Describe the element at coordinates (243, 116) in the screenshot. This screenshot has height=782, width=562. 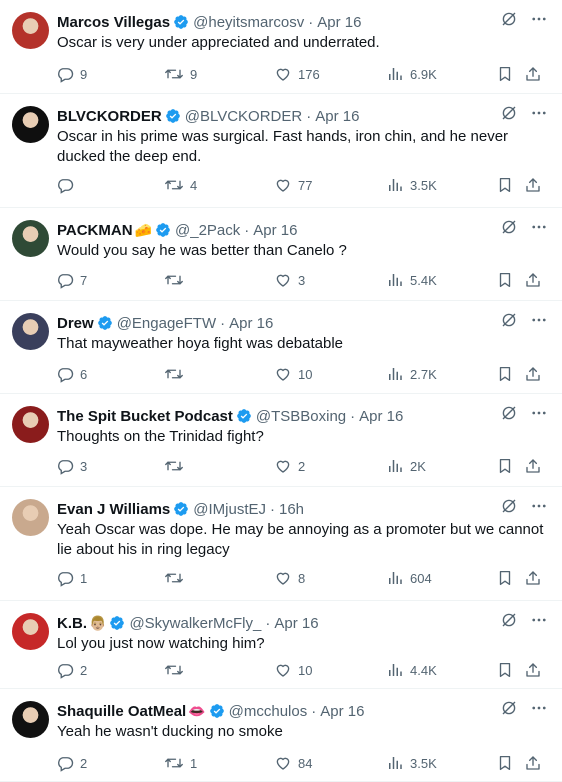
I see `user-handle: @BLVCKORDER` at that location.